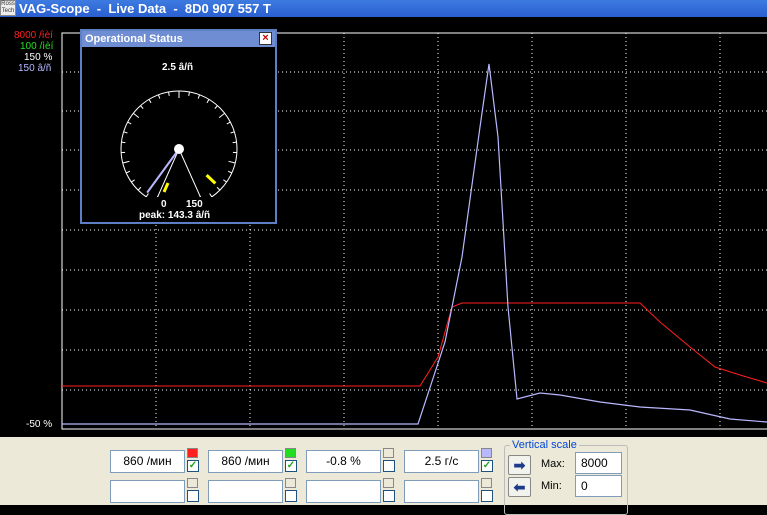 The width and height of the screenshot is (767, 515). What do you see at coordinates (519, 465) in the screenshot?
I see `arrow-right-icon: ➡` at bounding box center [519, 465].